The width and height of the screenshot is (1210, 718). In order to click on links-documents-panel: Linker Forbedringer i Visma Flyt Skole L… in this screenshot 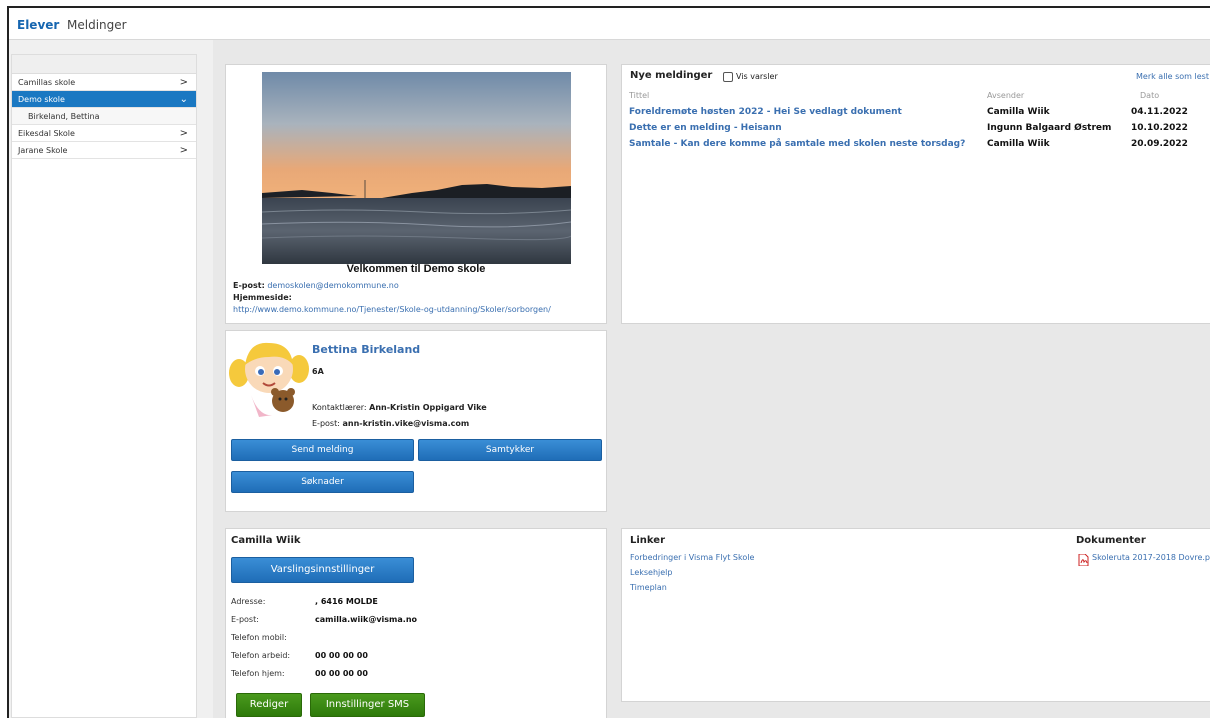, I will do `click(915, 615)`.